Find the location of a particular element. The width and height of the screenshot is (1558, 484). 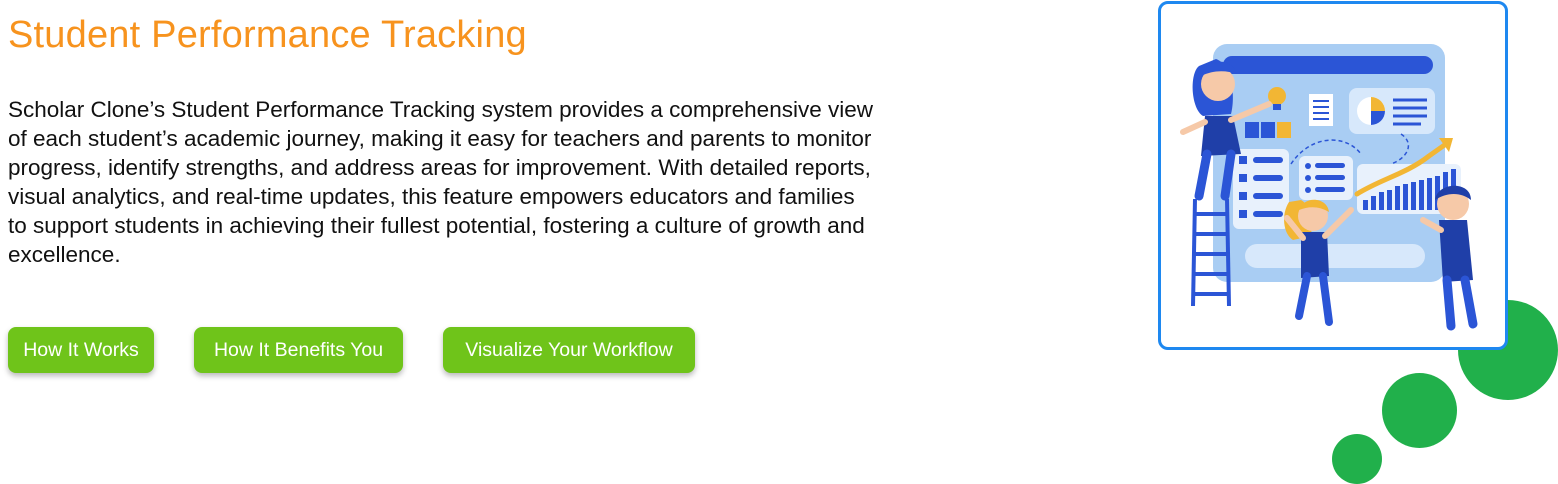

decorative-dot-medium is located at coordinates (1419, 410).